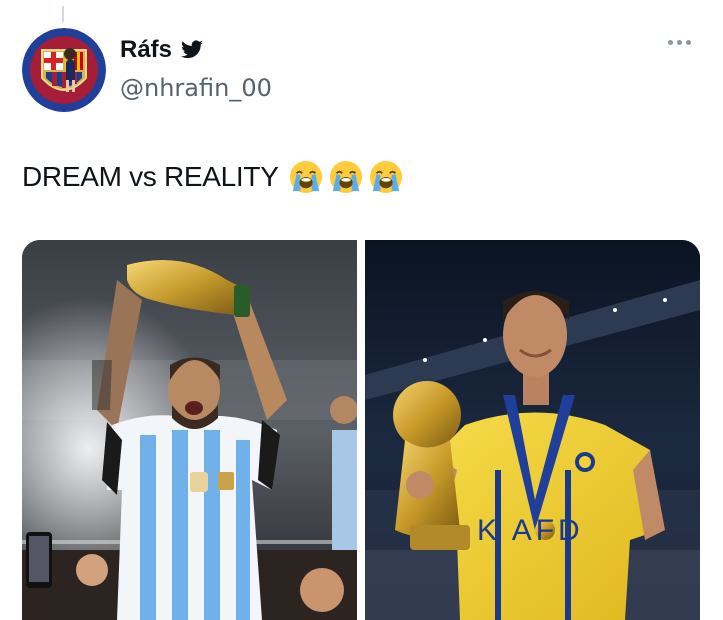 The height and width of the screenshot is (620, 723). I want to click on emoji-row, so click(346, 177).